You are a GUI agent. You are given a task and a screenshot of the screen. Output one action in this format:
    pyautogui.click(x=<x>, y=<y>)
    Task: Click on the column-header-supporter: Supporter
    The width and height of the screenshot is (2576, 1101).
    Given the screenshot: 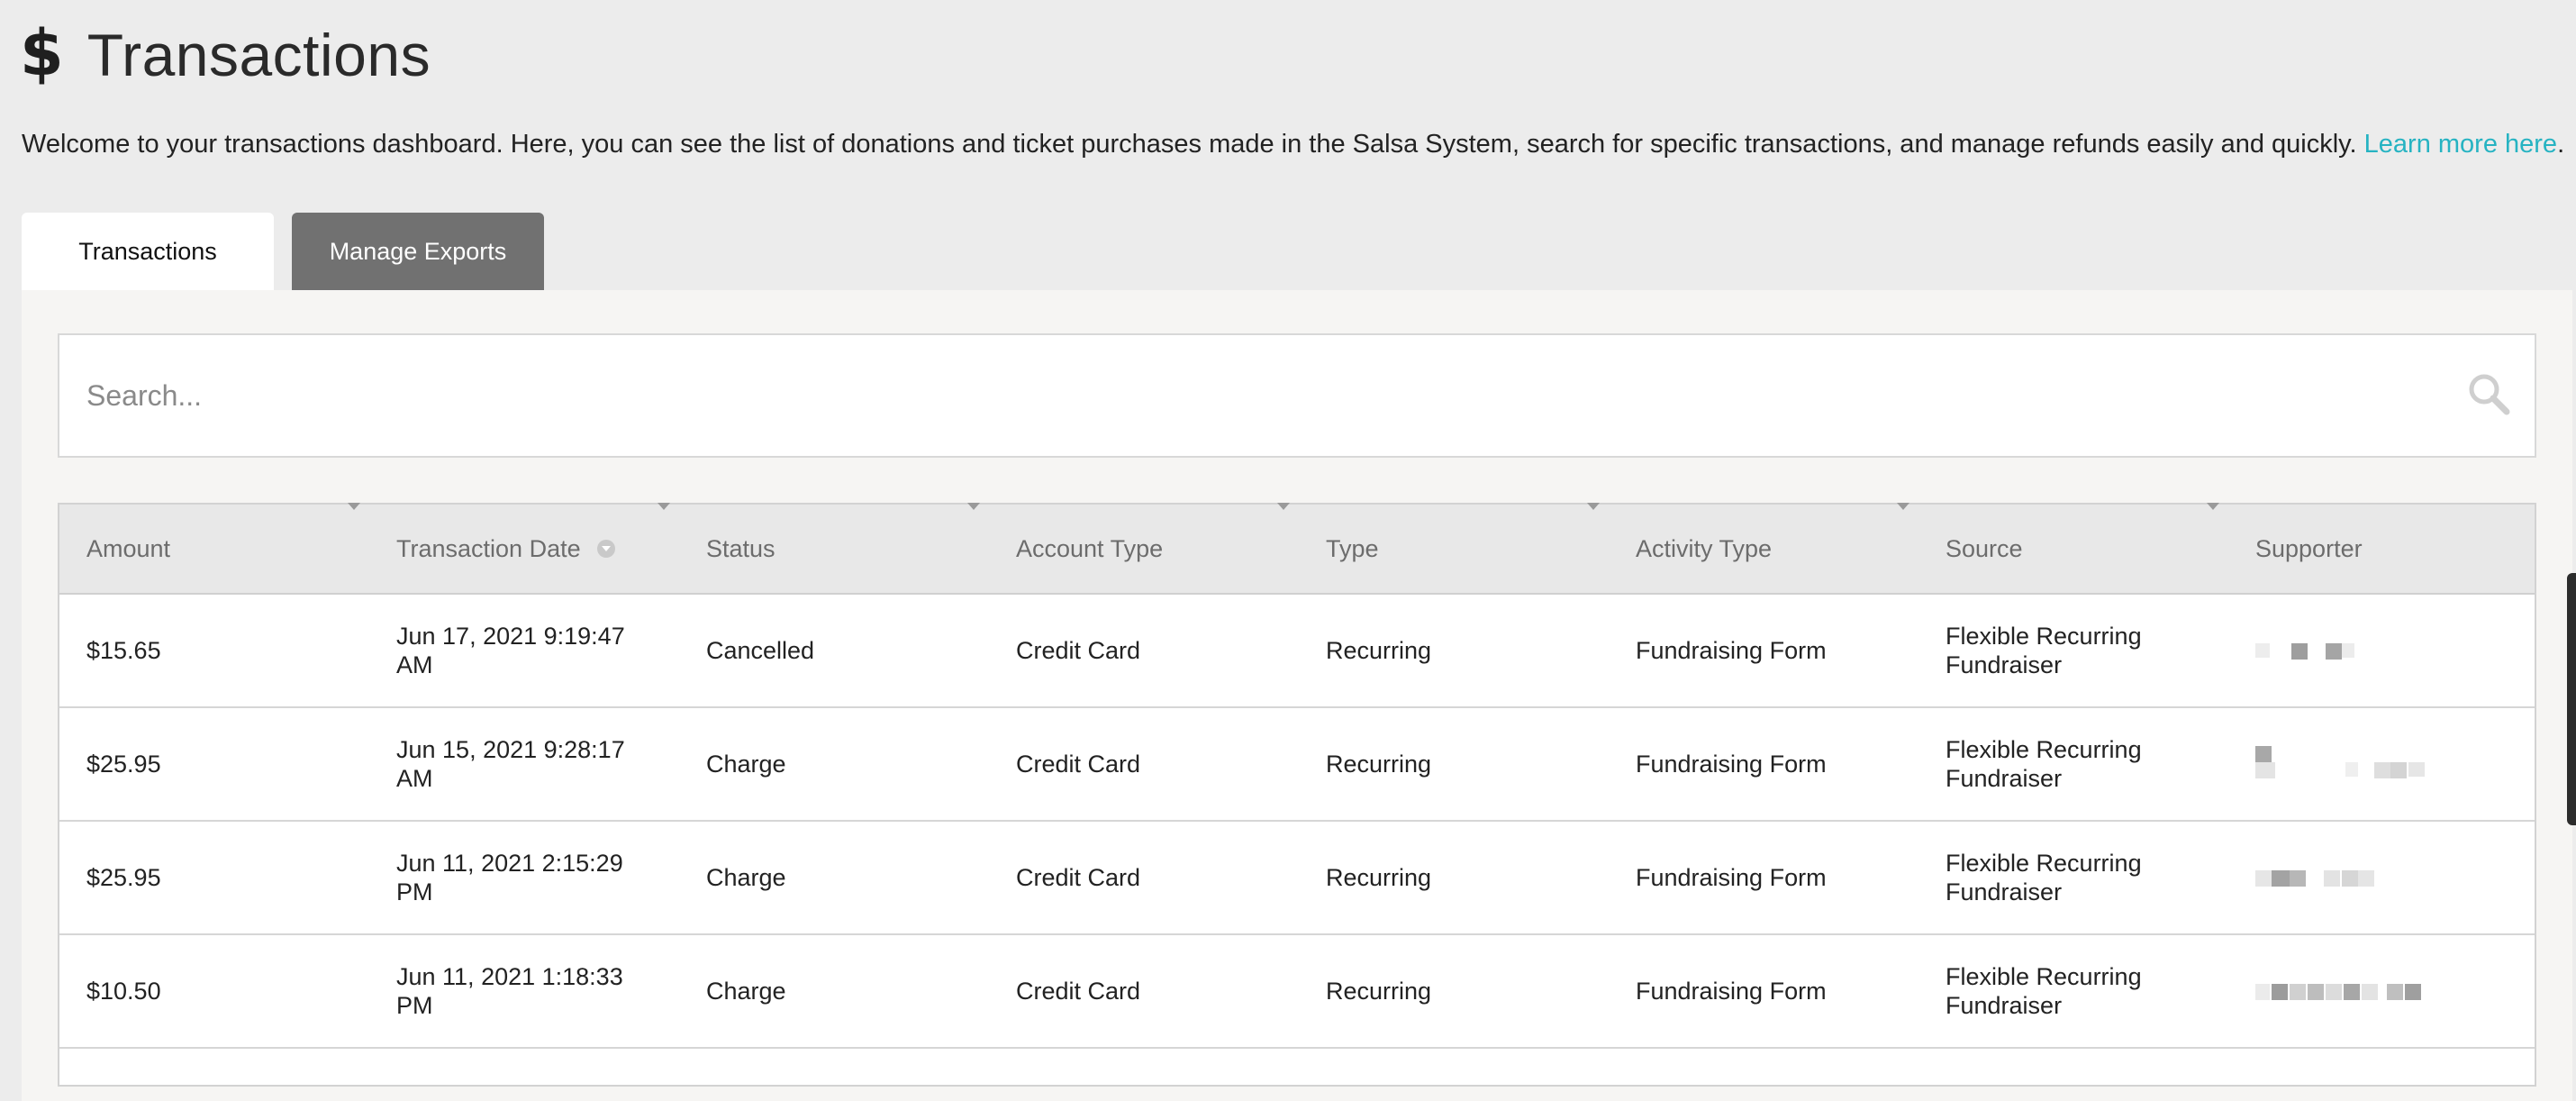 What is the action you would take?
    pyautogui.click(x=2381, y=549)
    